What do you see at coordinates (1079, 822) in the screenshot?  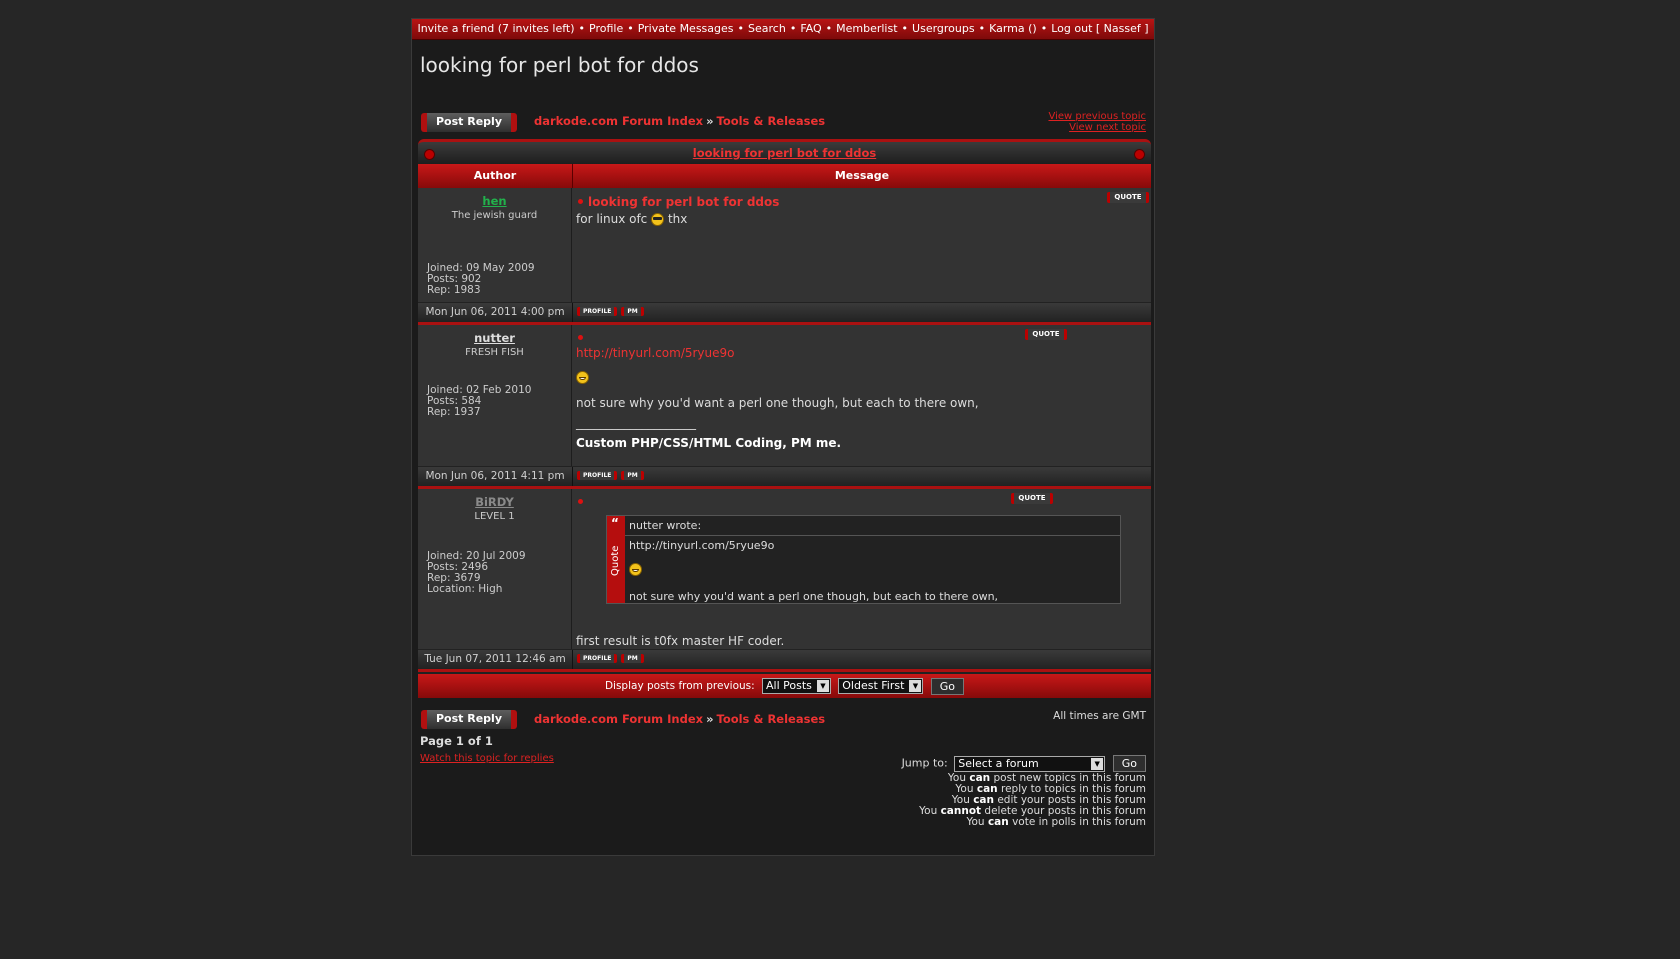 I see `permission-text: vote in polls in this forum` at bounding box center [1079, 822].